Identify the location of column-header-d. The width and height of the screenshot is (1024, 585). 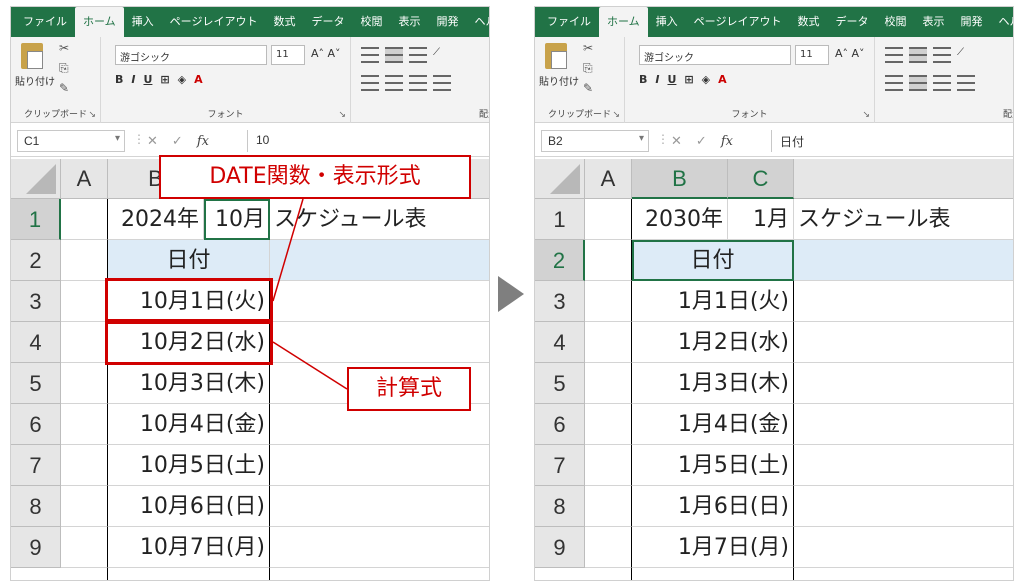
(903, 179).